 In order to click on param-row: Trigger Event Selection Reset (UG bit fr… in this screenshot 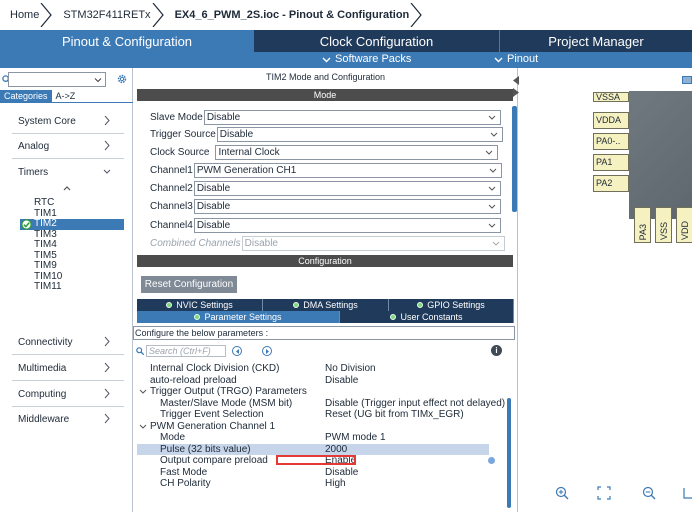, I will do `click(323, 415)`.